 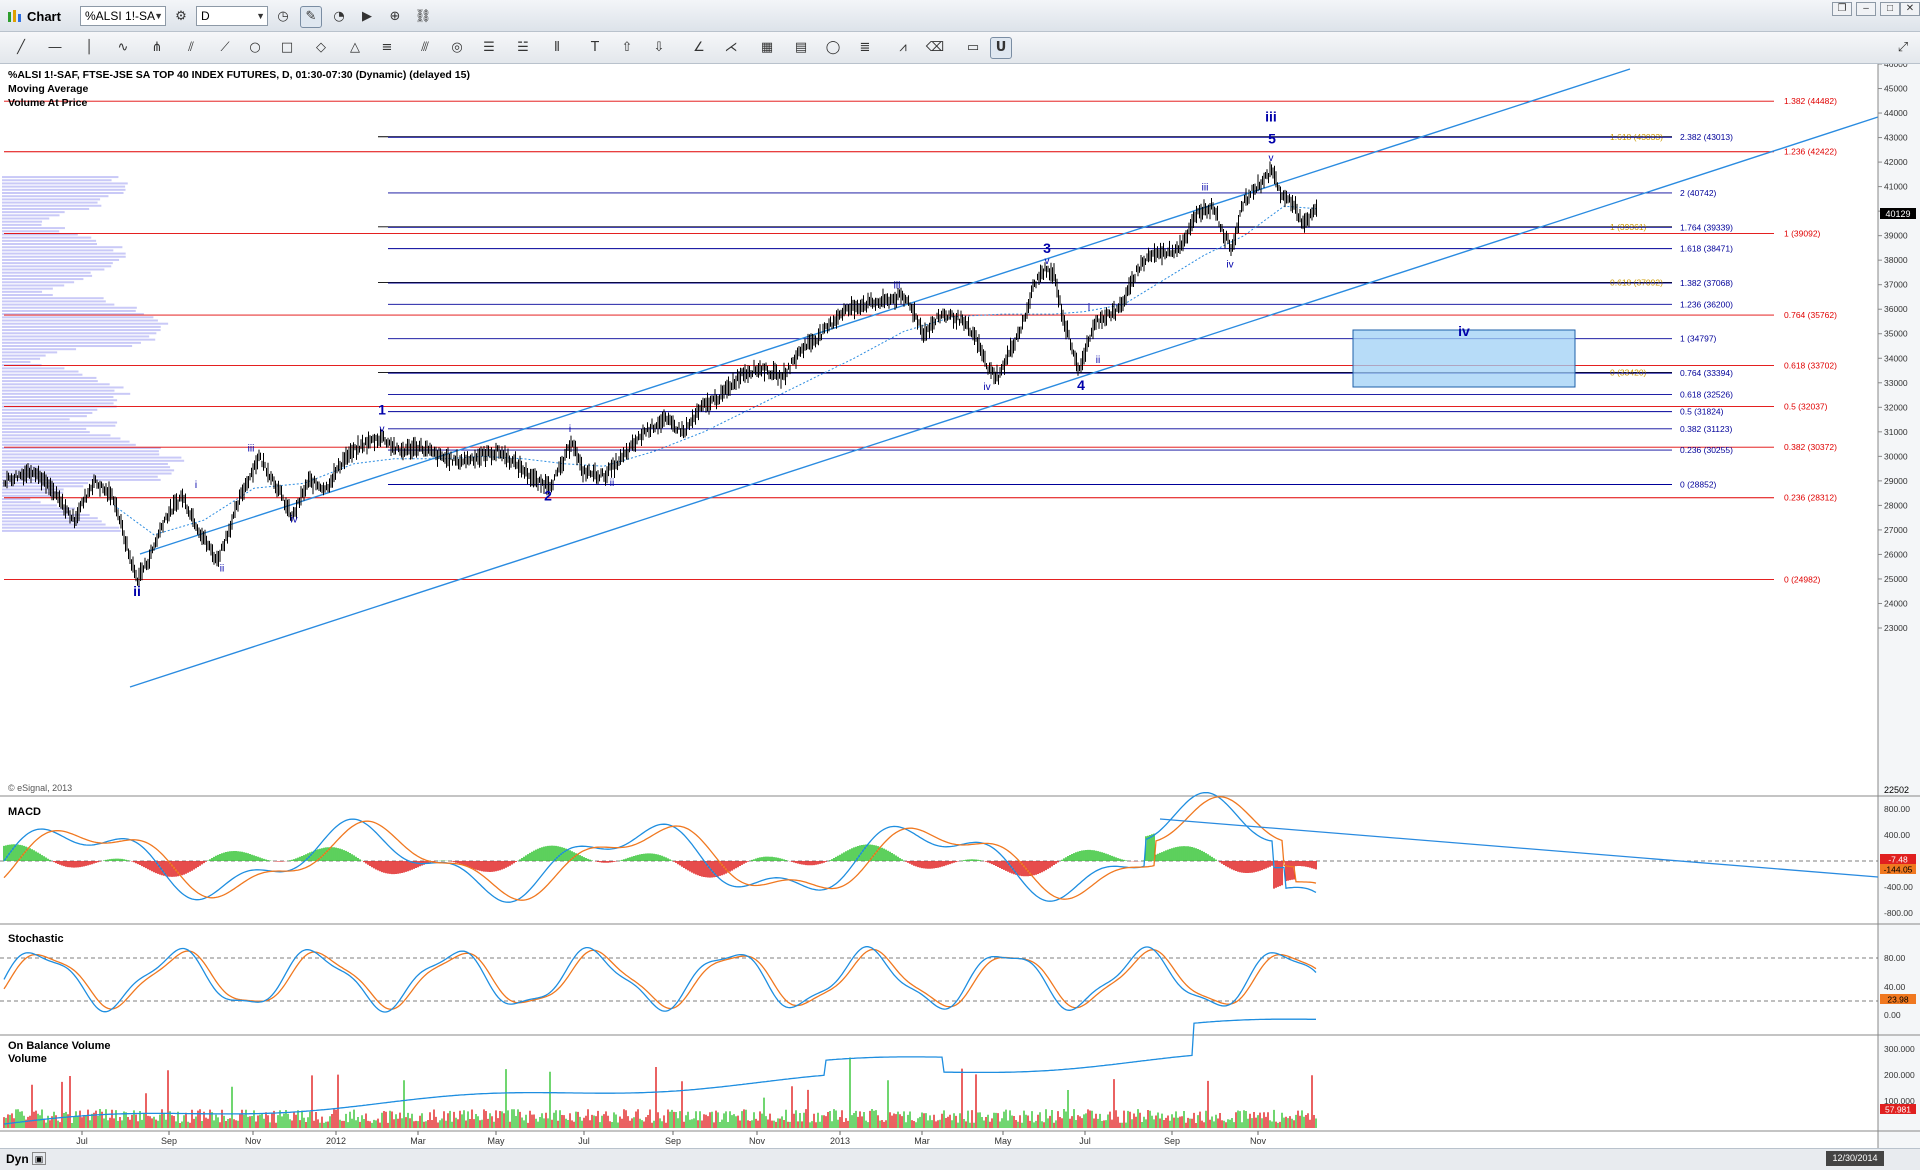 I want to click on macd-tick-label: -800.00, so click(x=1898, y=913).